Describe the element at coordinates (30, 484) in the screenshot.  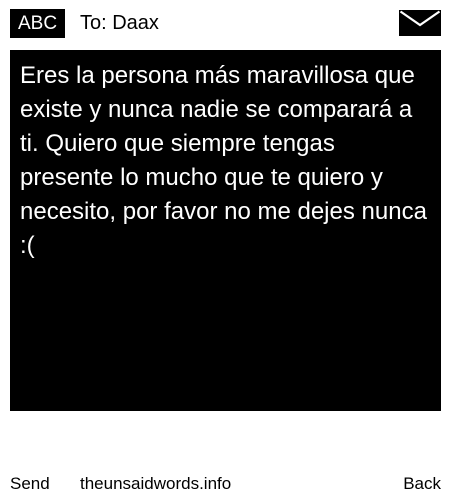
I see `send-button: Send` at that location.